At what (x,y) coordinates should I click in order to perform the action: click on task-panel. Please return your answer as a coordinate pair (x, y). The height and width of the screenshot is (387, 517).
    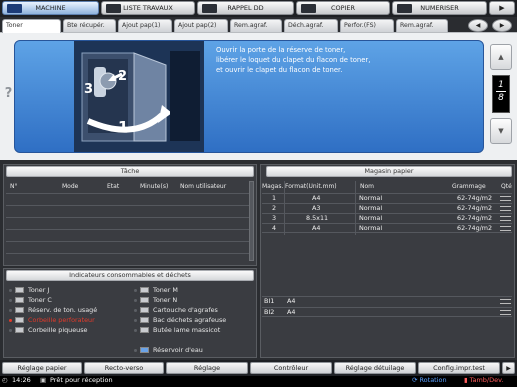
    Looking at the image, I should click on (130, 215).